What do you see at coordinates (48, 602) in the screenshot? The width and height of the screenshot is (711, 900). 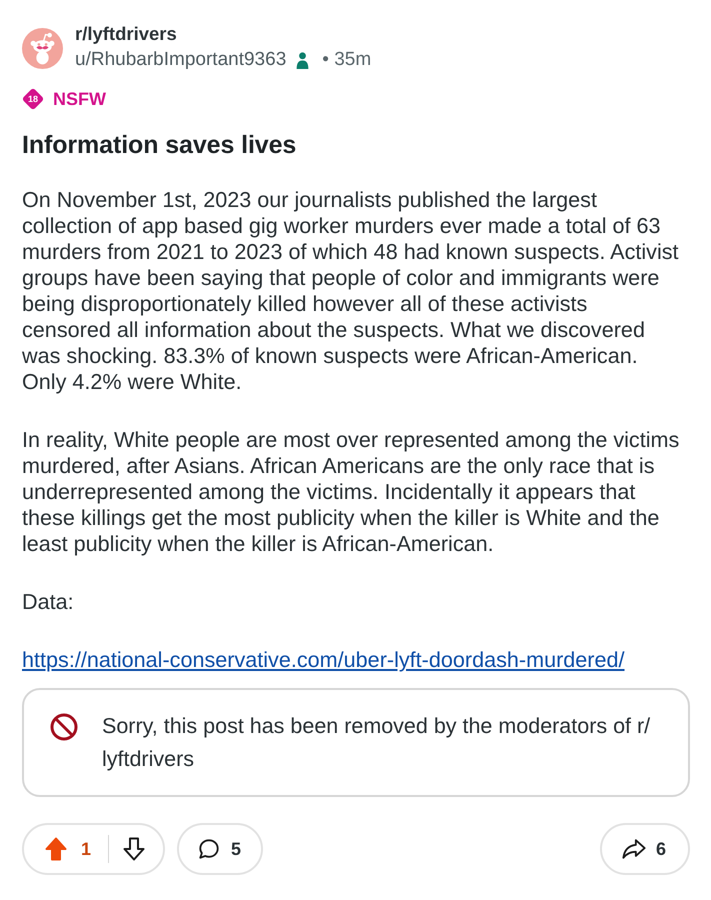 I see `post-paragraph: Data:` at bounding box center [48, 602].